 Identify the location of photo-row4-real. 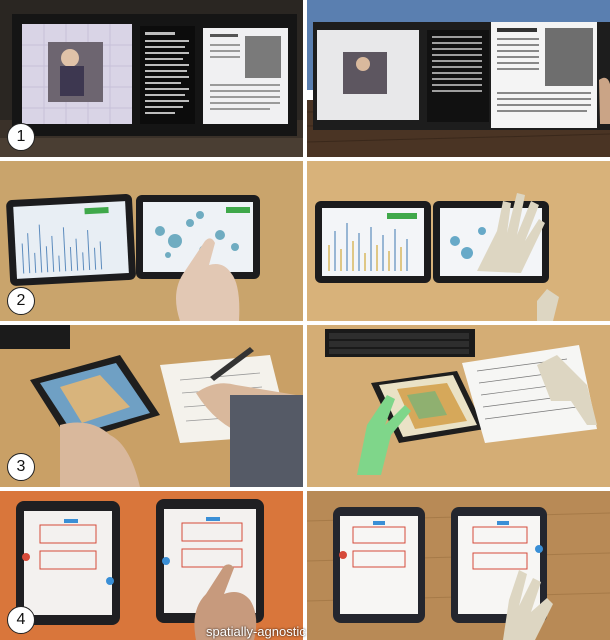
(151, 565).